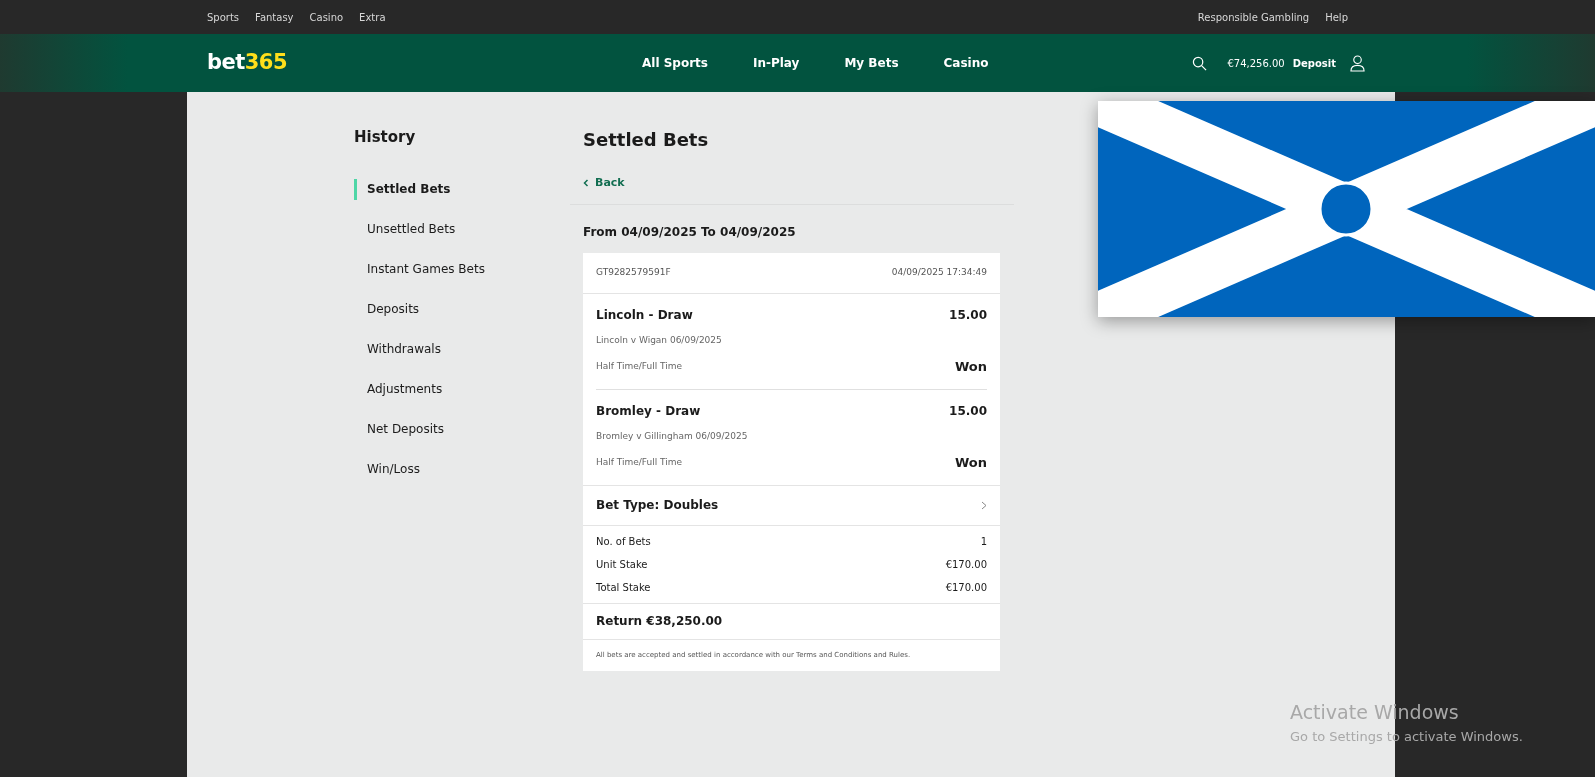 This screenshot has width=1595, height=777. Describe the element at coordinates (984, 505) in the screenshot. I see `chevron-right-icon` at that location.